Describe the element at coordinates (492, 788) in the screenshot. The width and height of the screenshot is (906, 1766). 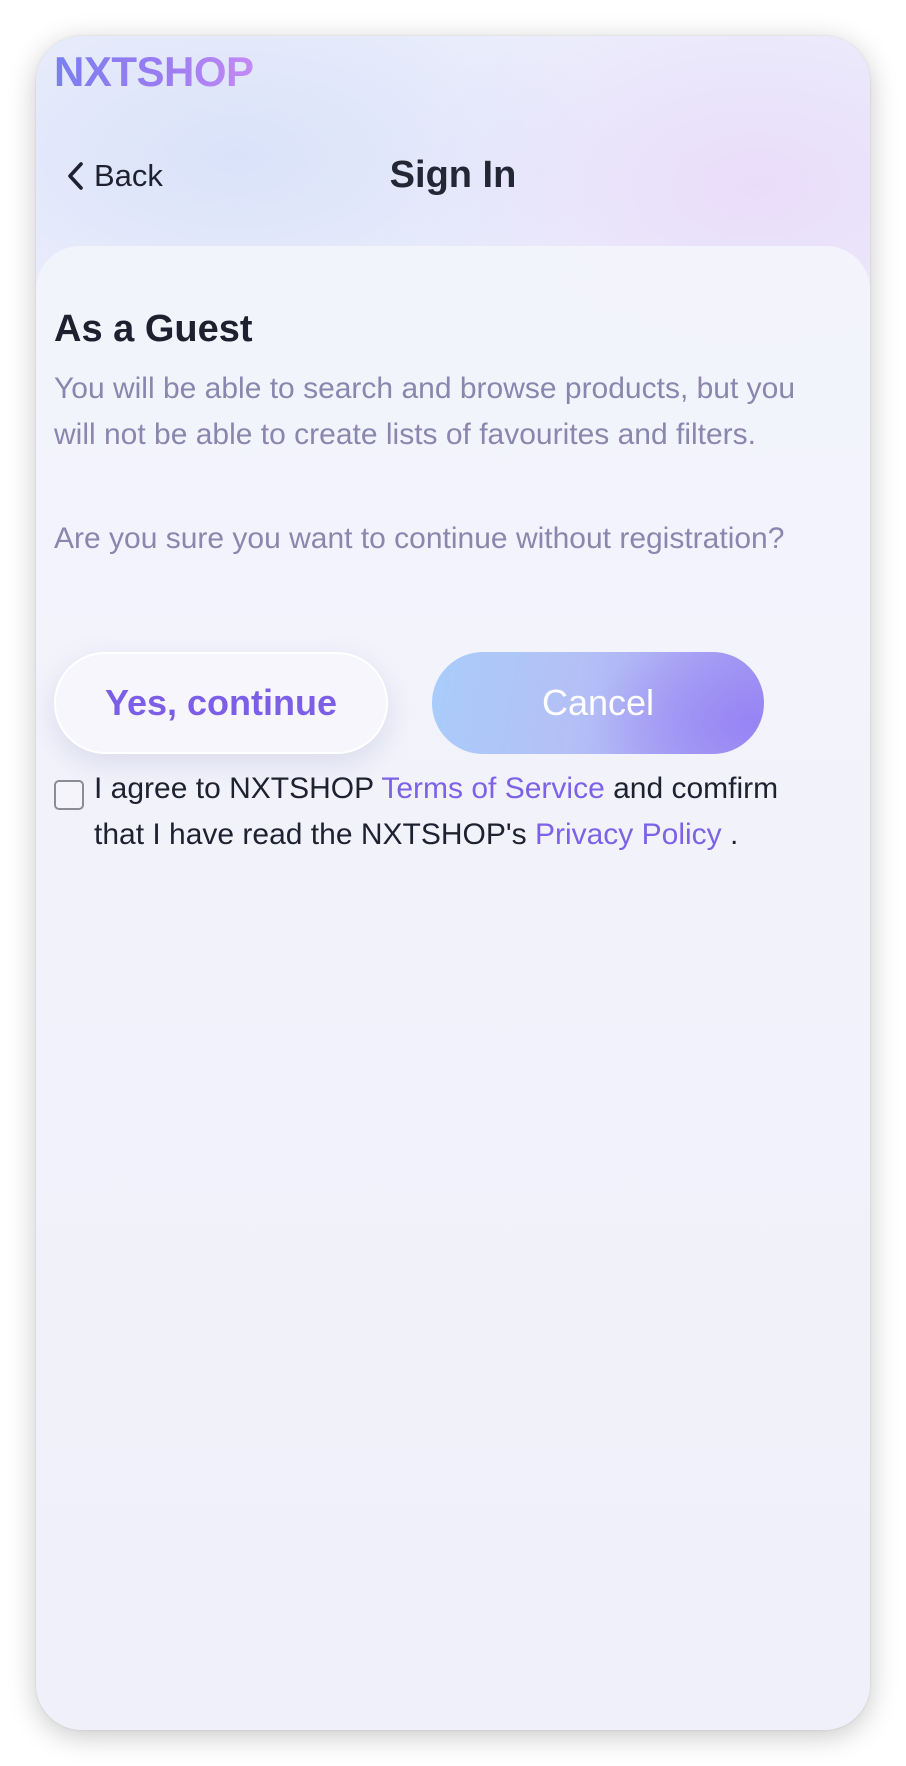
I see `terms-of-service-link: Terms of Service` at that location.